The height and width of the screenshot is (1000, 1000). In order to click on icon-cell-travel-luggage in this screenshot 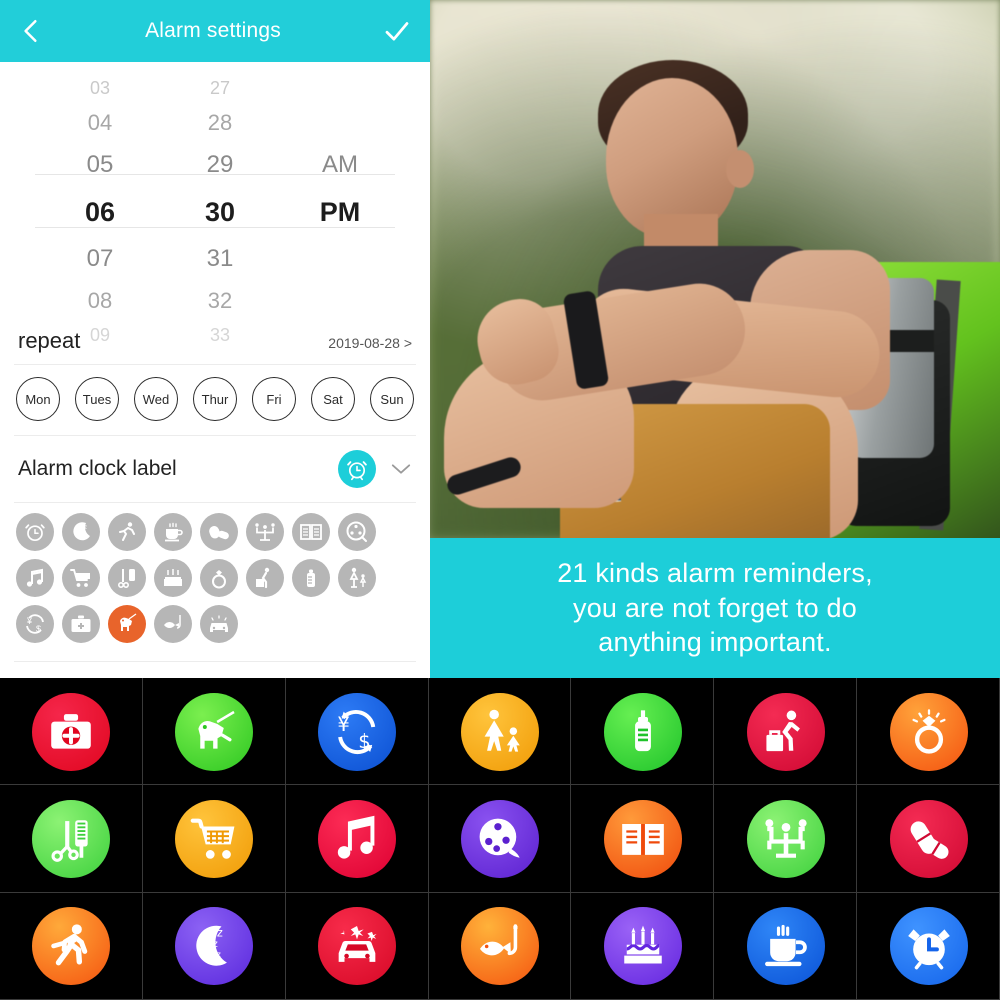, I will do `click(785, 731)`.